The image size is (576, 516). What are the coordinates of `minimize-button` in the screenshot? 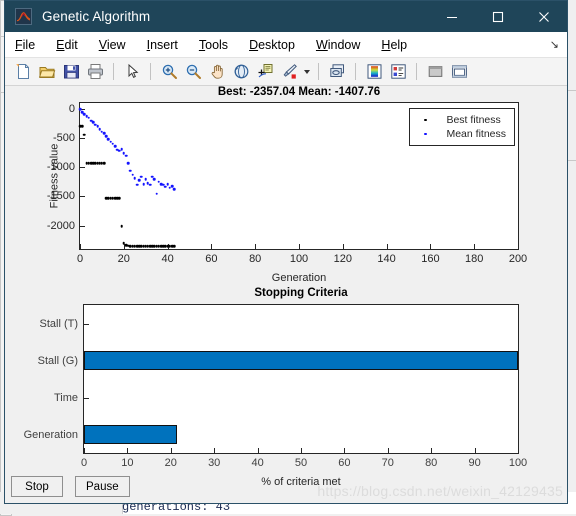 It's located at (452, 16).